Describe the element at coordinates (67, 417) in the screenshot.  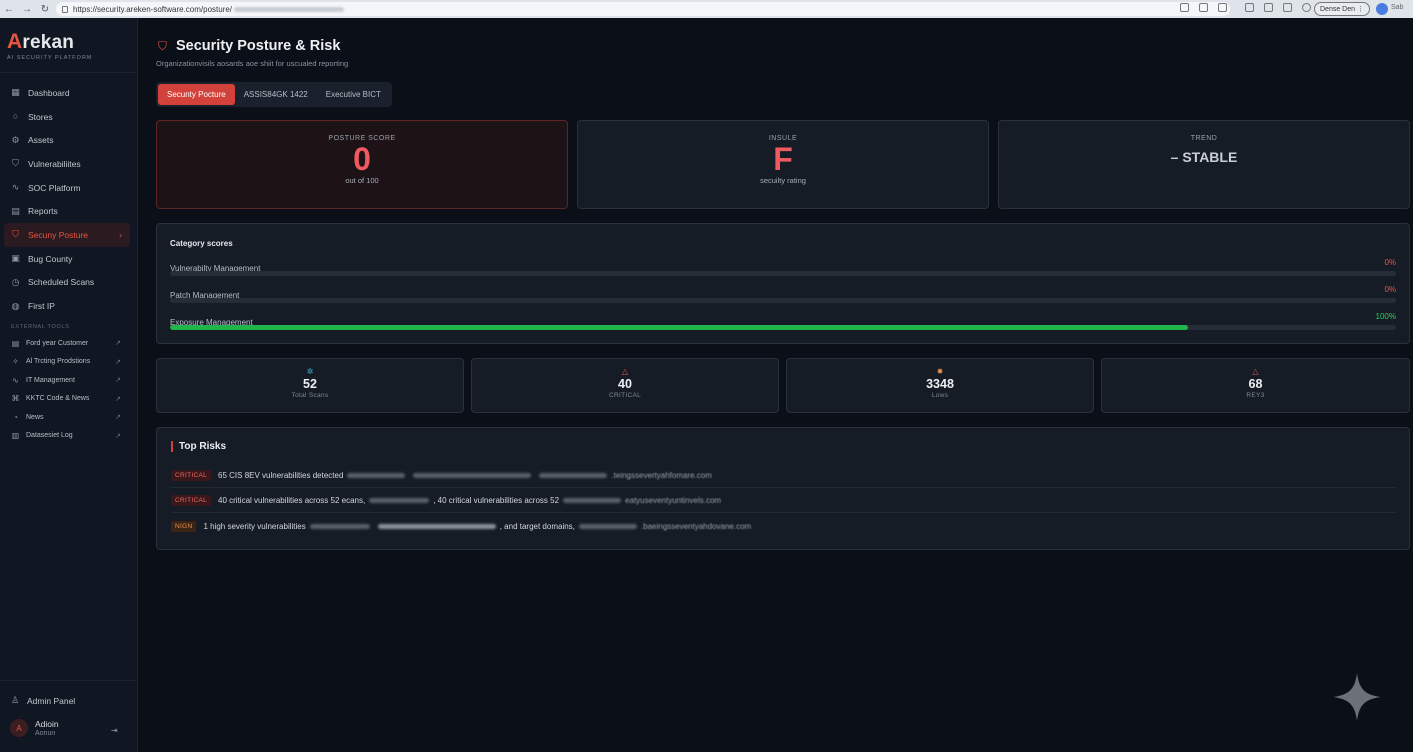
I see `external-item: ◔ News ↗` at that location.